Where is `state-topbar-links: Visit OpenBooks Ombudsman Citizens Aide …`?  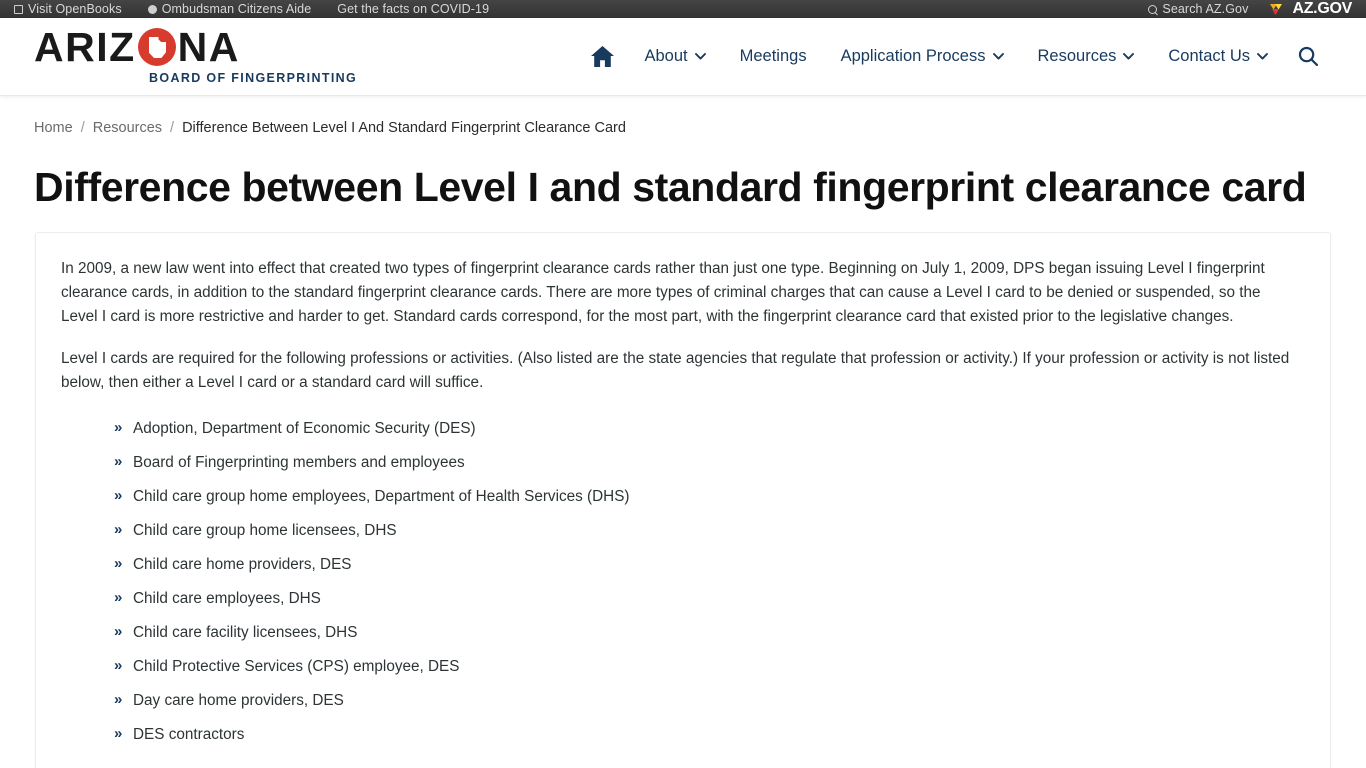 state-topbar-links: Visit OpenBooks Ombudsman Citizens Aide … is located at coordinates (581, 9).